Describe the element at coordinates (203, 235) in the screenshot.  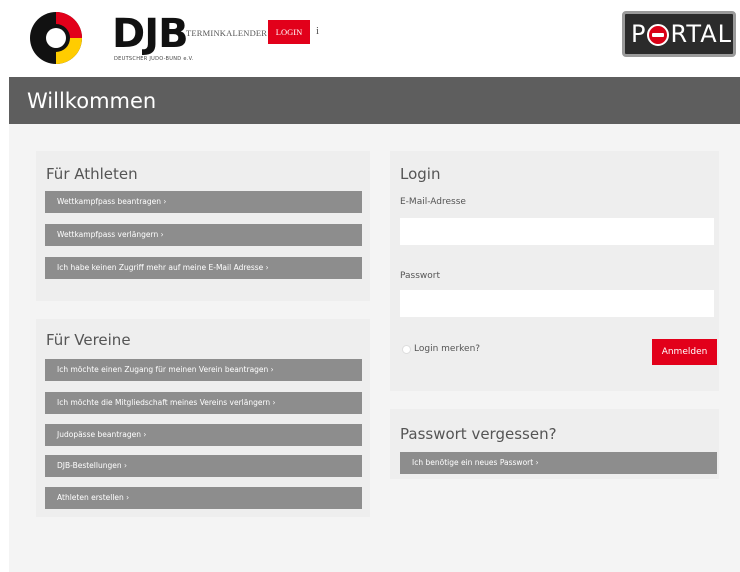
I see `wettkampfpass-verlaengern-button: Wettkampfpass verlängern ›` at that location.